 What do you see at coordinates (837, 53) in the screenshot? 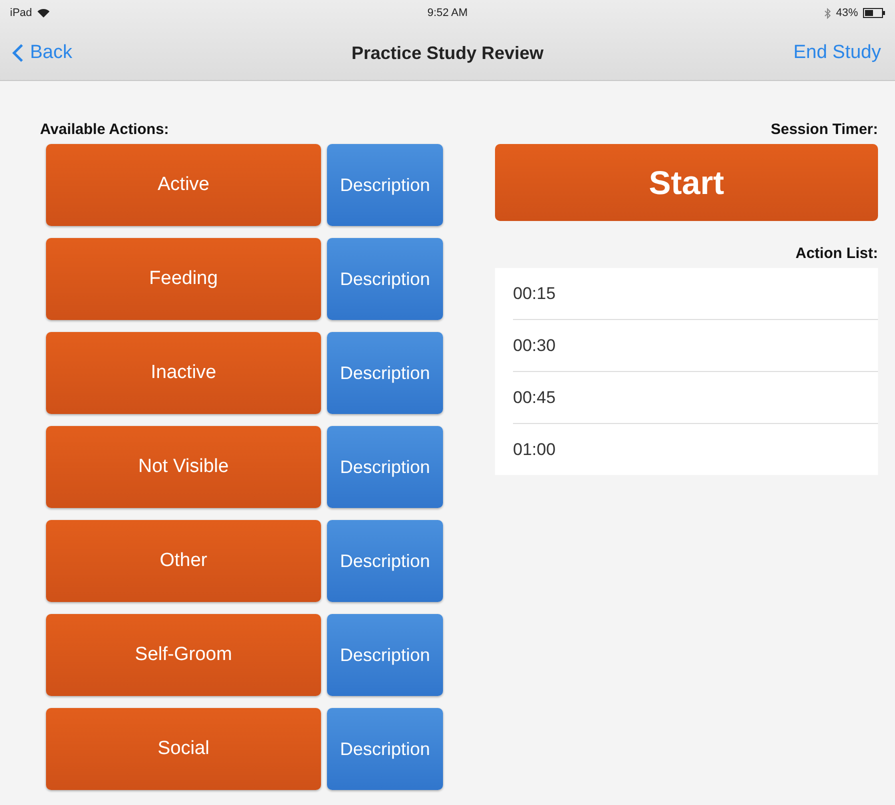
I see `end-study-button: End Study` at bounding box center [837, 53].